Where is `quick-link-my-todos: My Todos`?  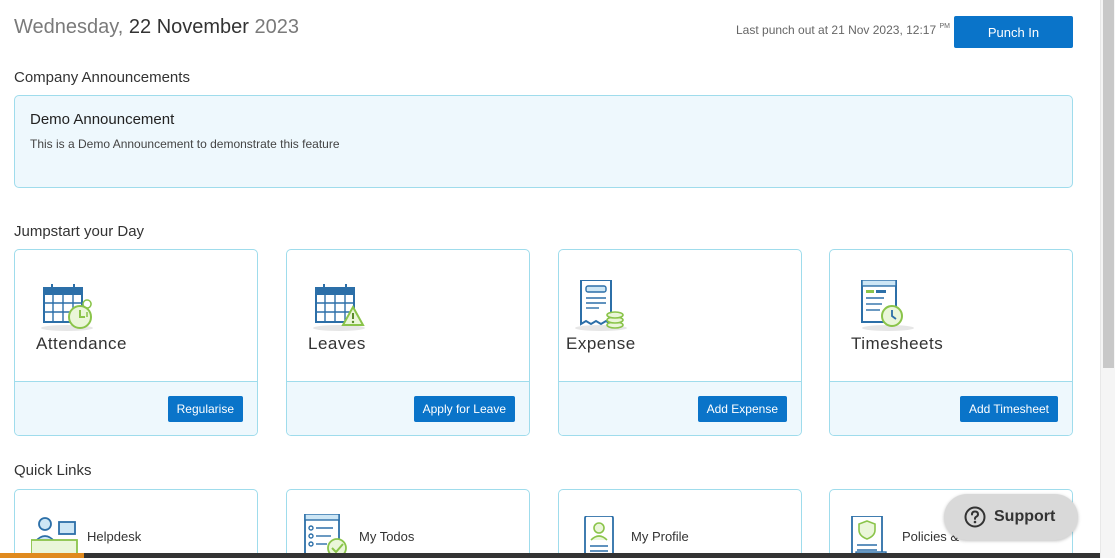
quick-link-my-todos: My Todos is located at coordinates (408, 523).